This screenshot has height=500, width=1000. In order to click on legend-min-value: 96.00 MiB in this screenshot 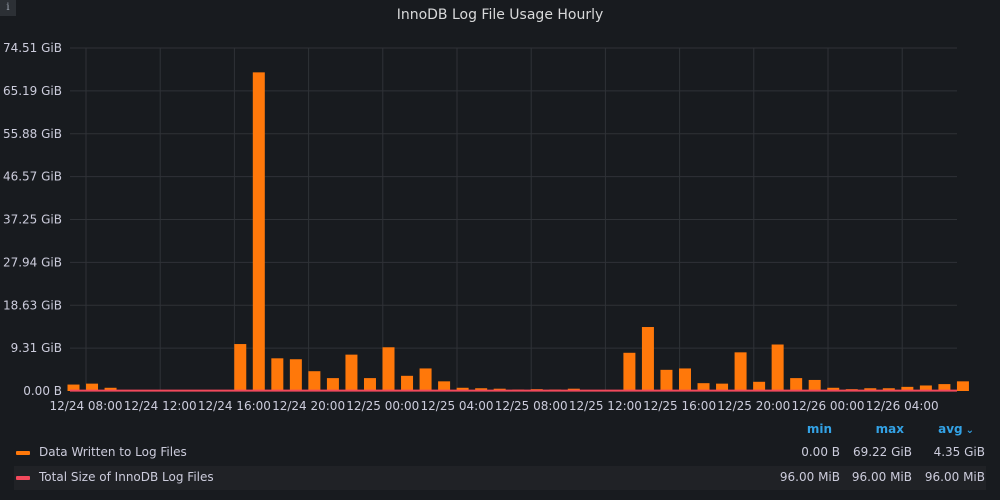, I will do `click(809, 477)`.